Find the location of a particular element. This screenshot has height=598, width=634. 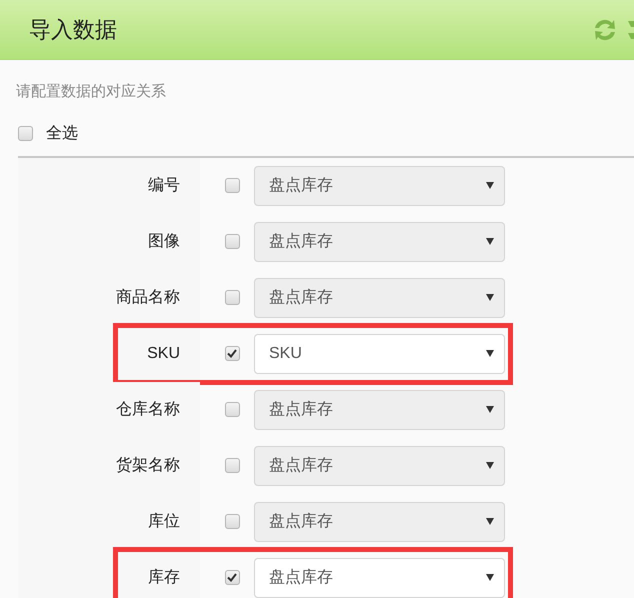

field-label: 库存 is located at coordinates (164, 578).